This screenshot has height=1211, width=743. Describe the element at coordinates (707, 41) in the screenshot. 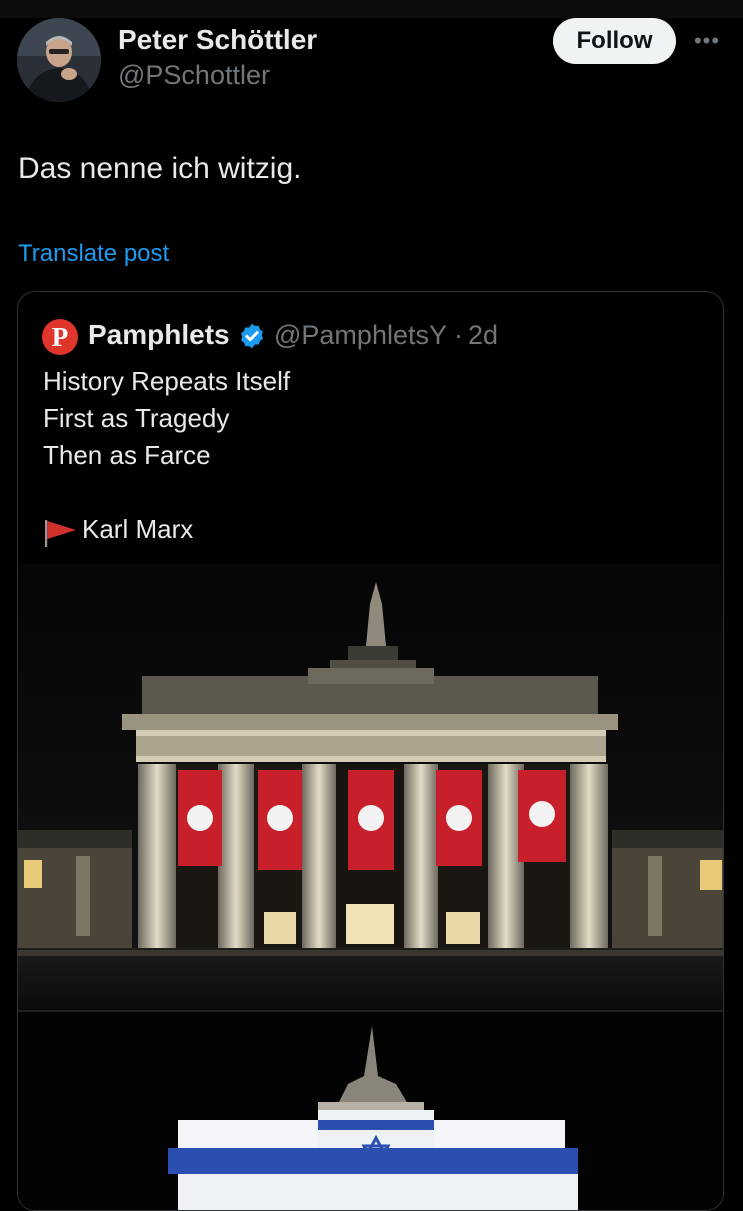

I see `more-horizontal-icon: •••` at that location.